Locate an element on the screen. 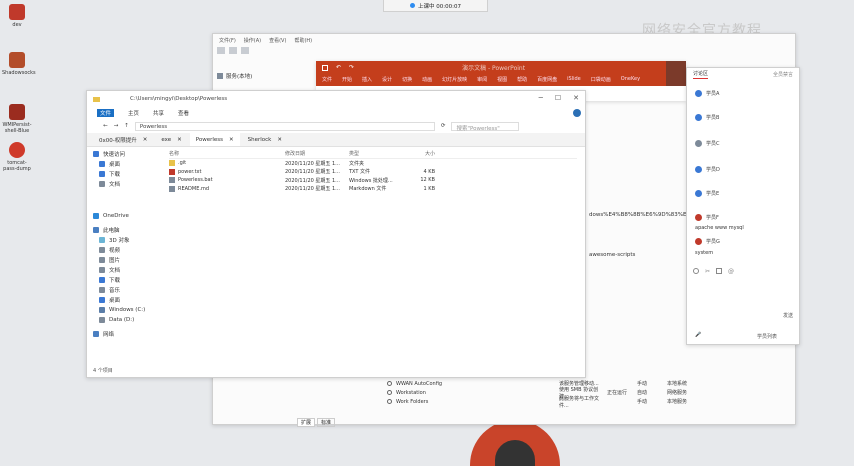 This screenshot has height=466, width=854. nav-desktop-pc: 桌面 is located at coordinates (128, 300).